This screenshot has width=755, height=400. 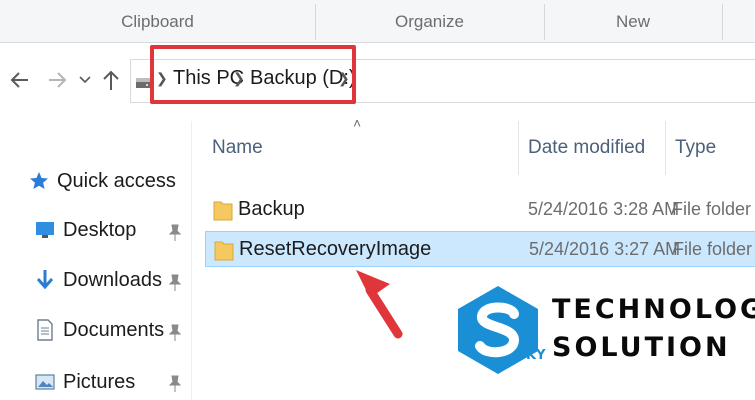 I want to click on ribbon-group-clipboard: Clipboard, so click(x=157, y=21).